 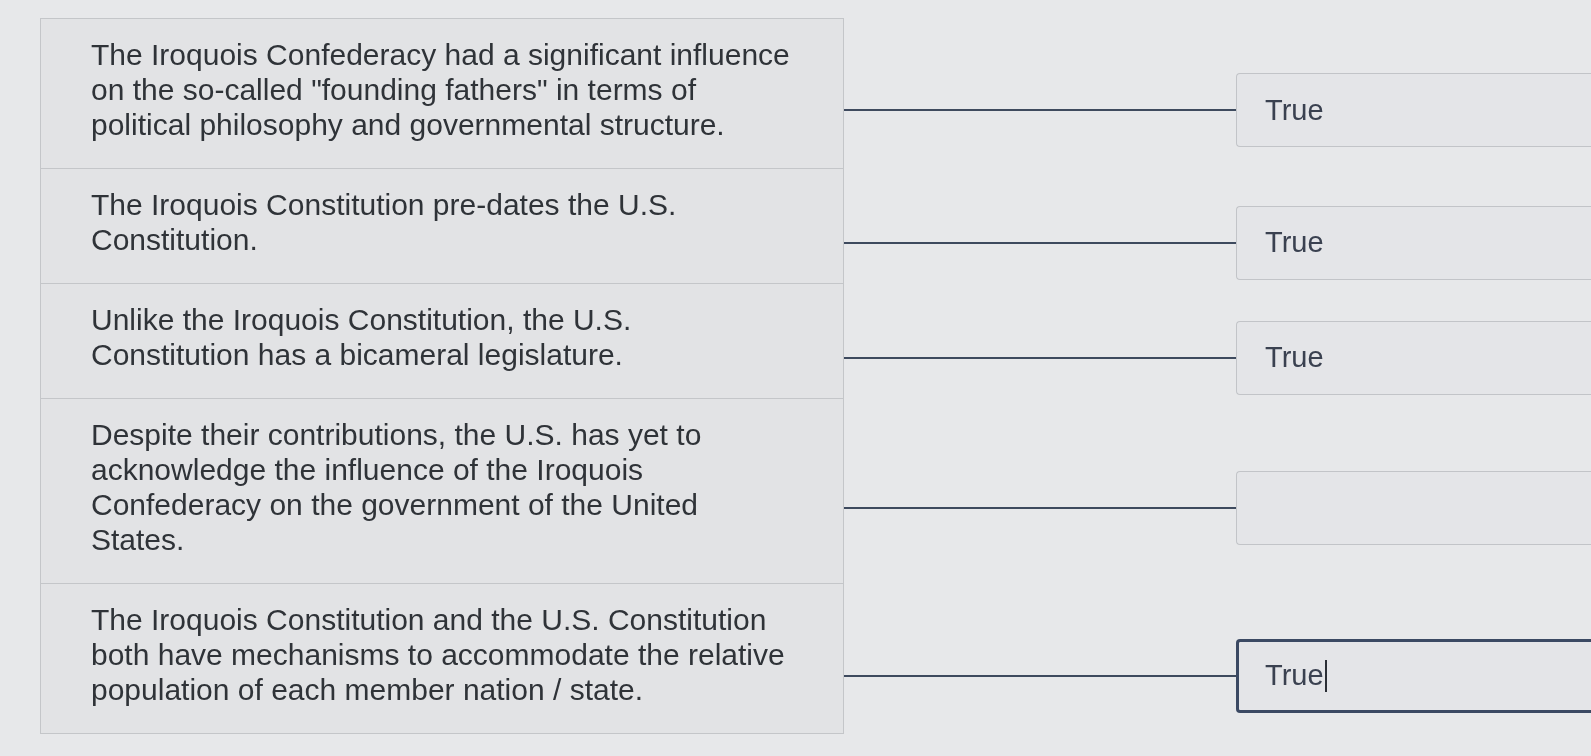 What do you see at coordinates (442, 658) in the screenshot?
I see `statement-cell: The Iroquois Constitution and the U.S. Constitution both have mechanisms to accommodate the relative population of each member nation / state.` at bounding box center [442, 658].